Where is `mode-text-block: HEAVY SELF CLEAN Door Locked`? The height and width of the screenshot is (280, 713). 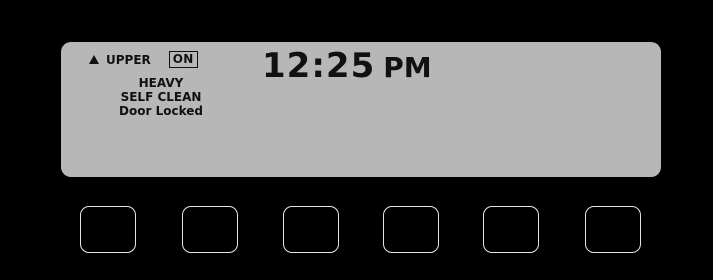 mode-text-block: HEAVY SELF CLEAN Door Locked is located at coordinates (161, 97).